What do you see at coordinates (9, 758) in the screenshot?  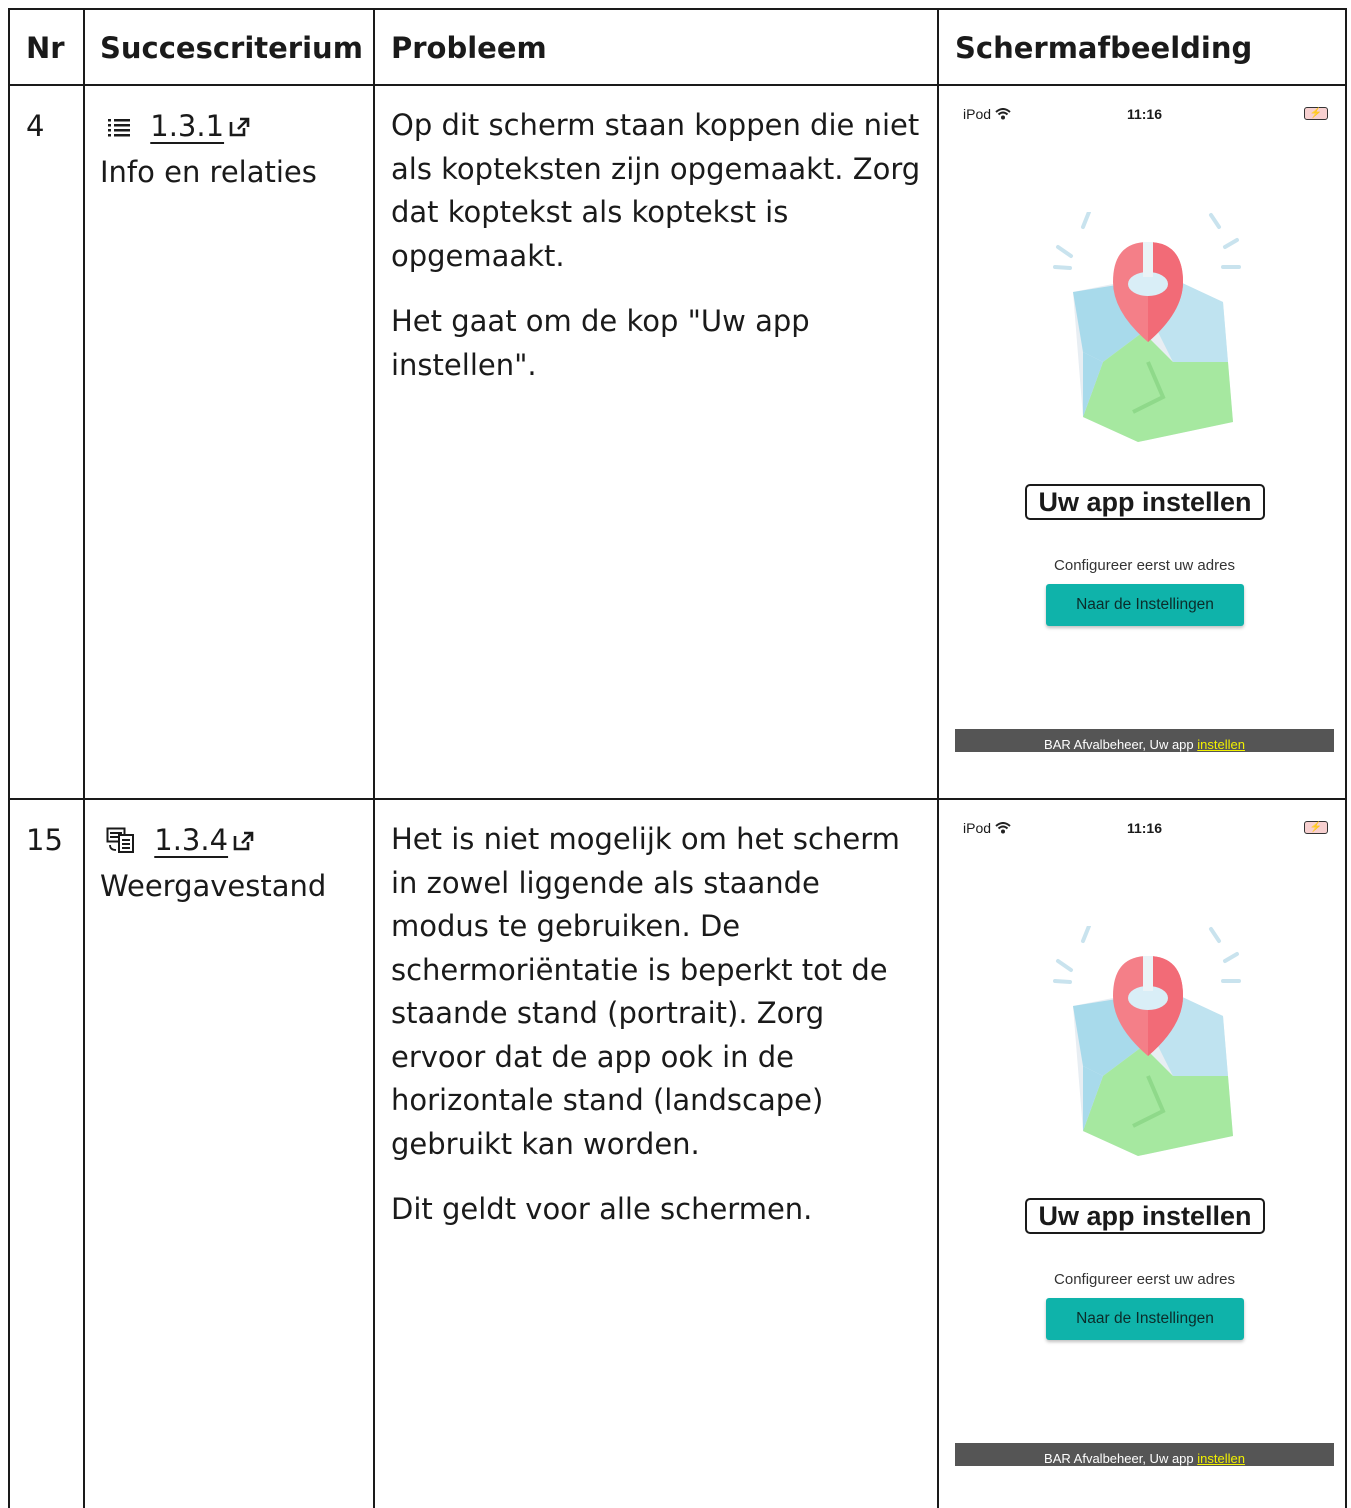 I see `table-left-border` at bounding box center [9, 758].